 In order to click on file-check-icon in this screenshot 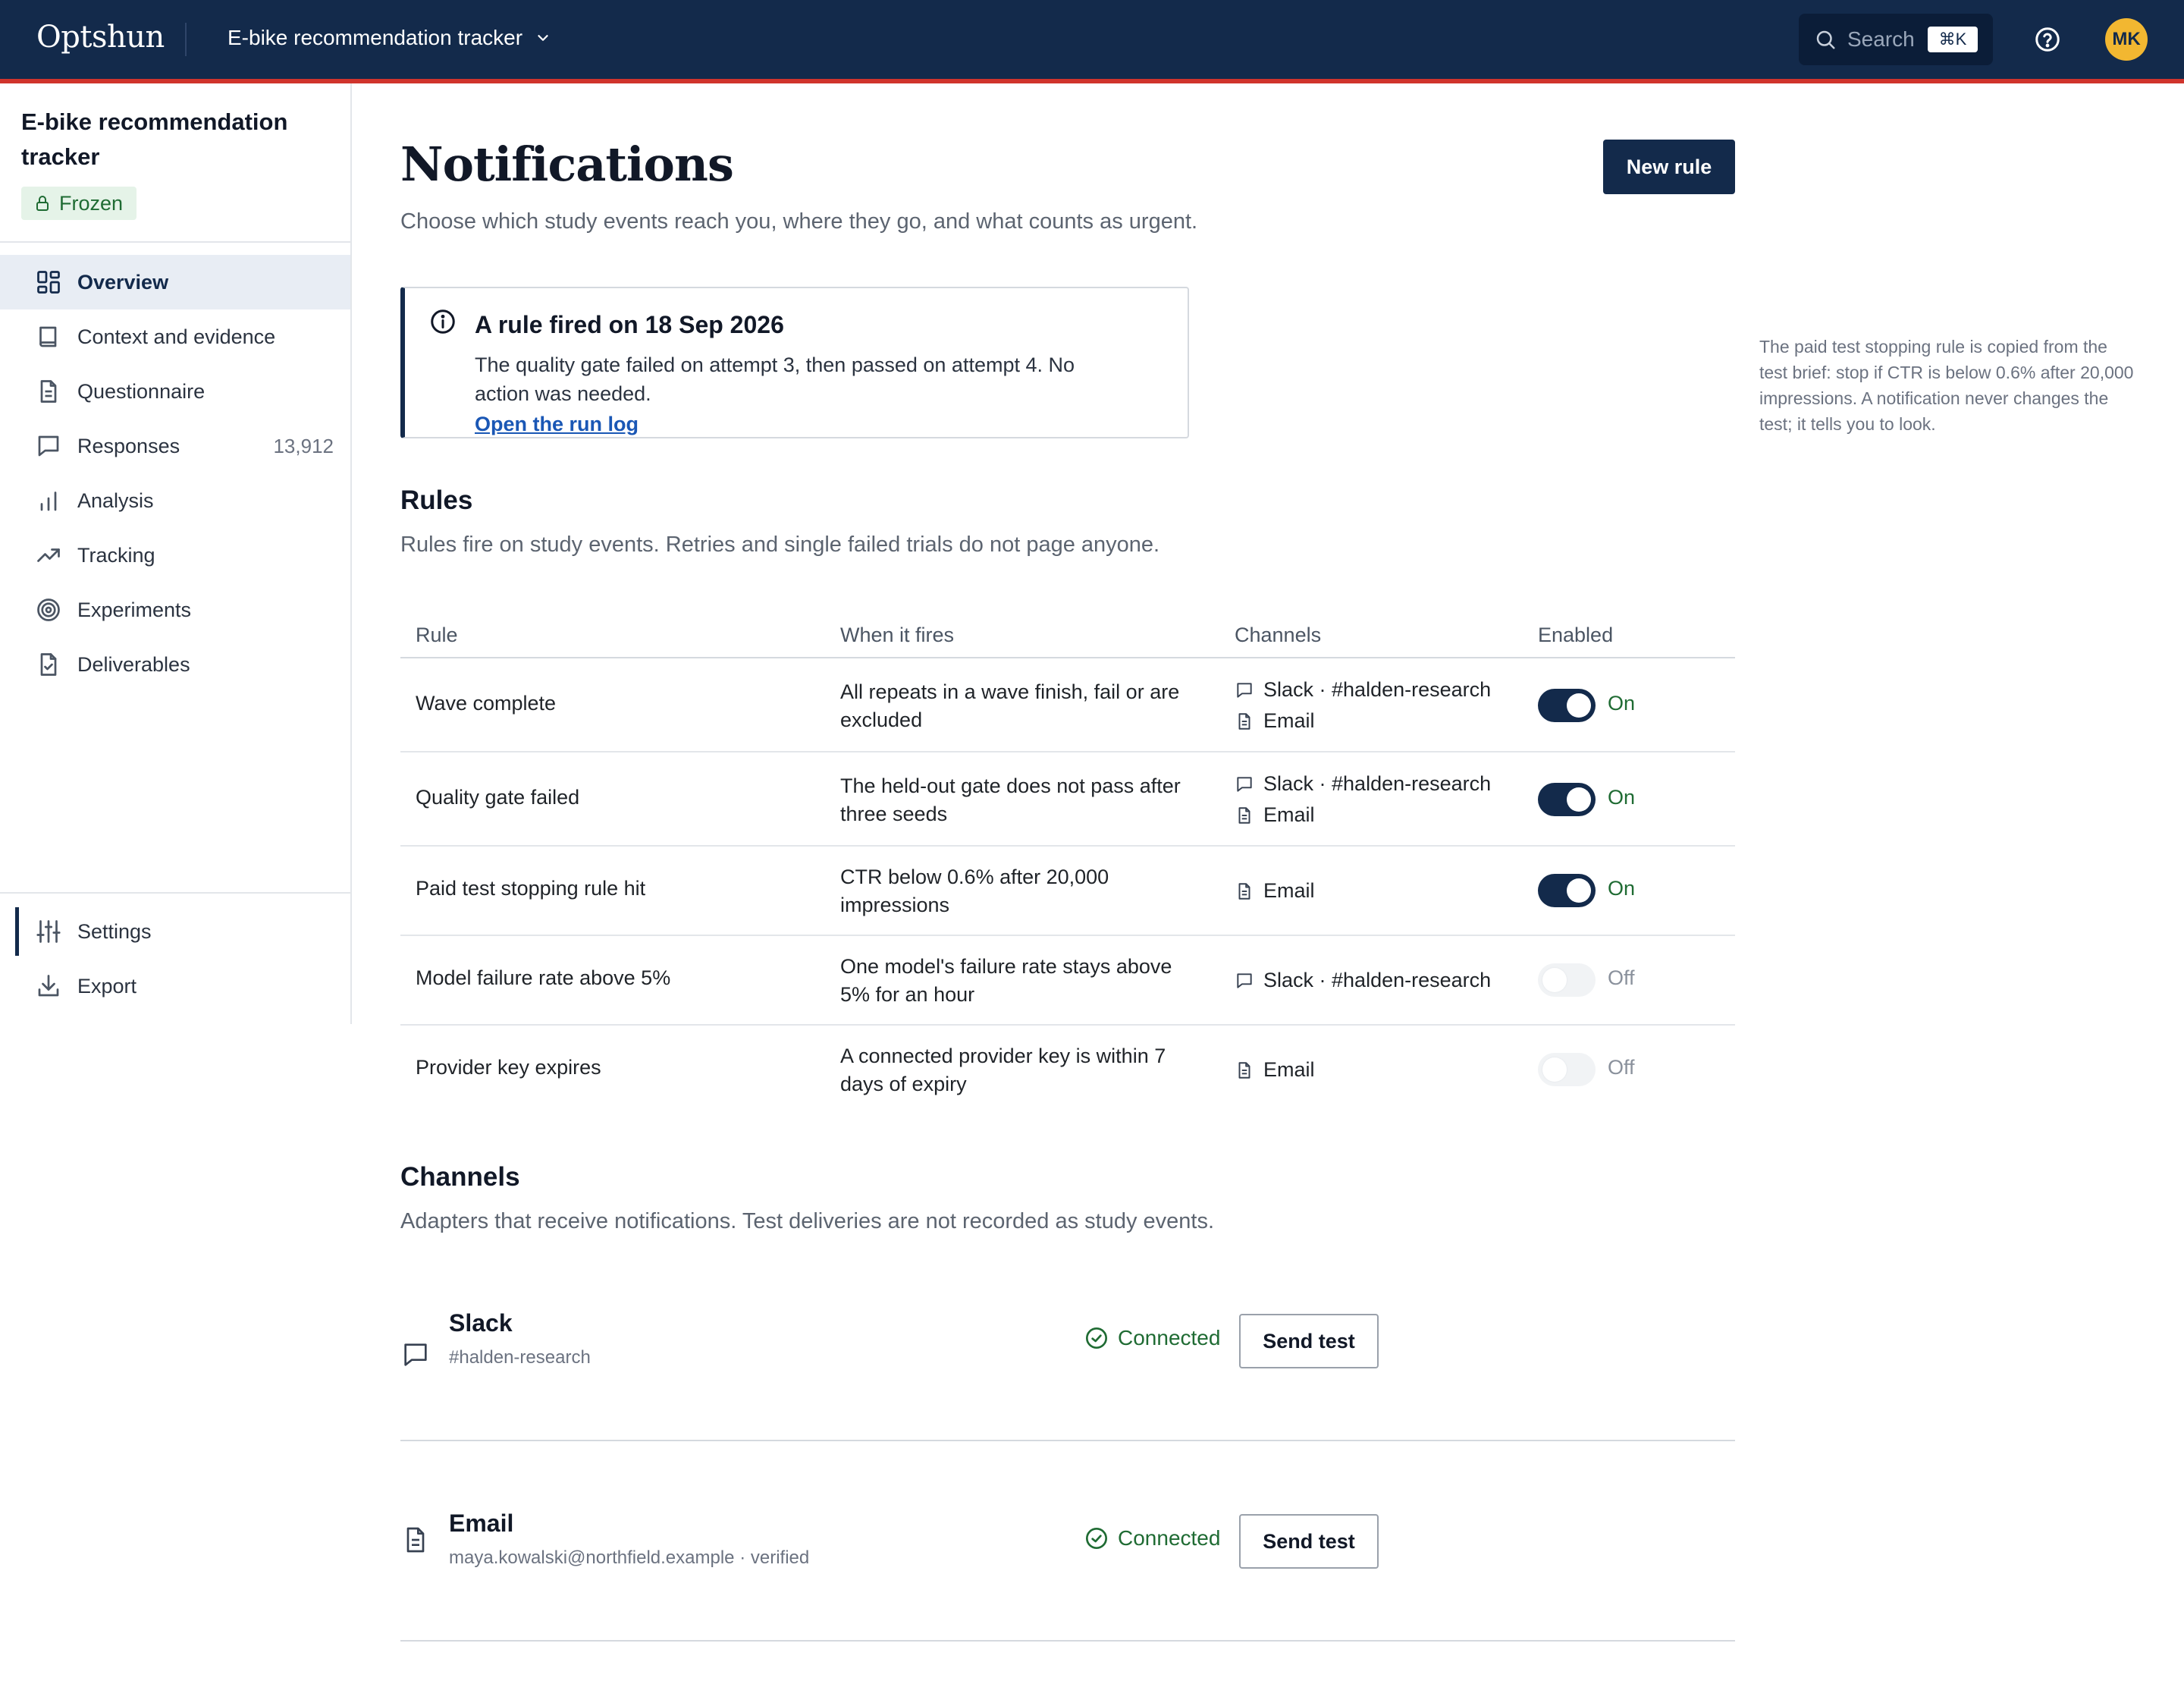, I will do `click(48, 664)`.